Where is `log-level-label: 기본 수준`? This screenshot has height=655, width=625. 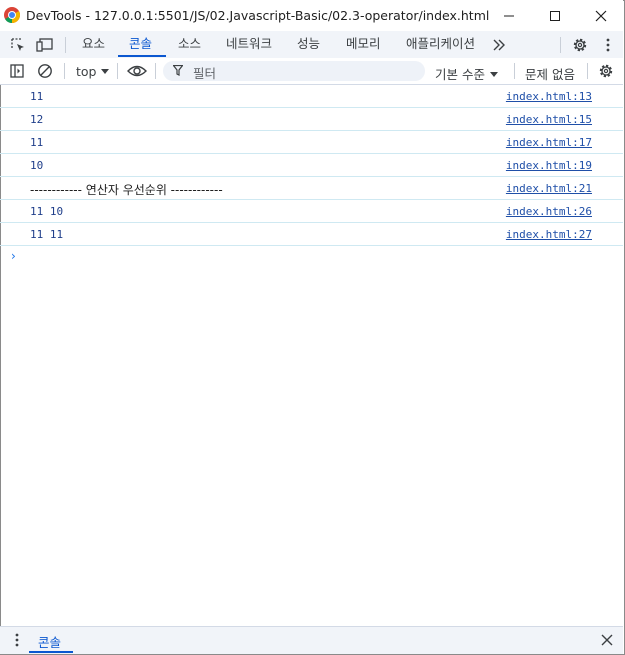 log-level-label: 기본 수준 is located at coordinates (460, 74).